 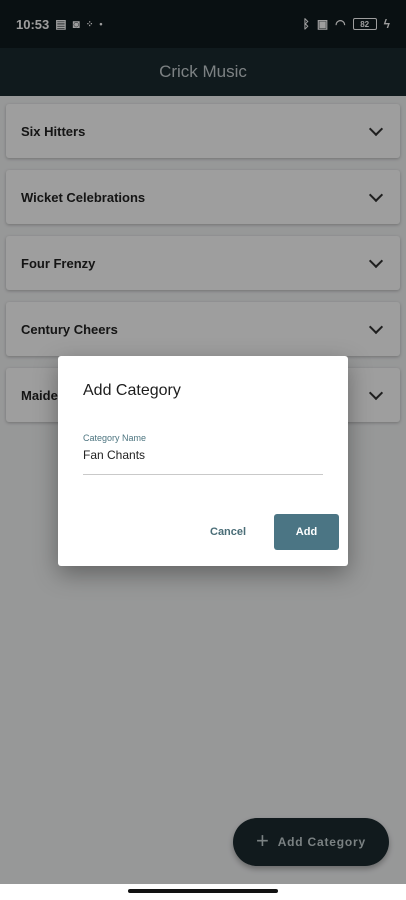 I want to click on dialog-title: Add Category, so click(x=132, y=390).